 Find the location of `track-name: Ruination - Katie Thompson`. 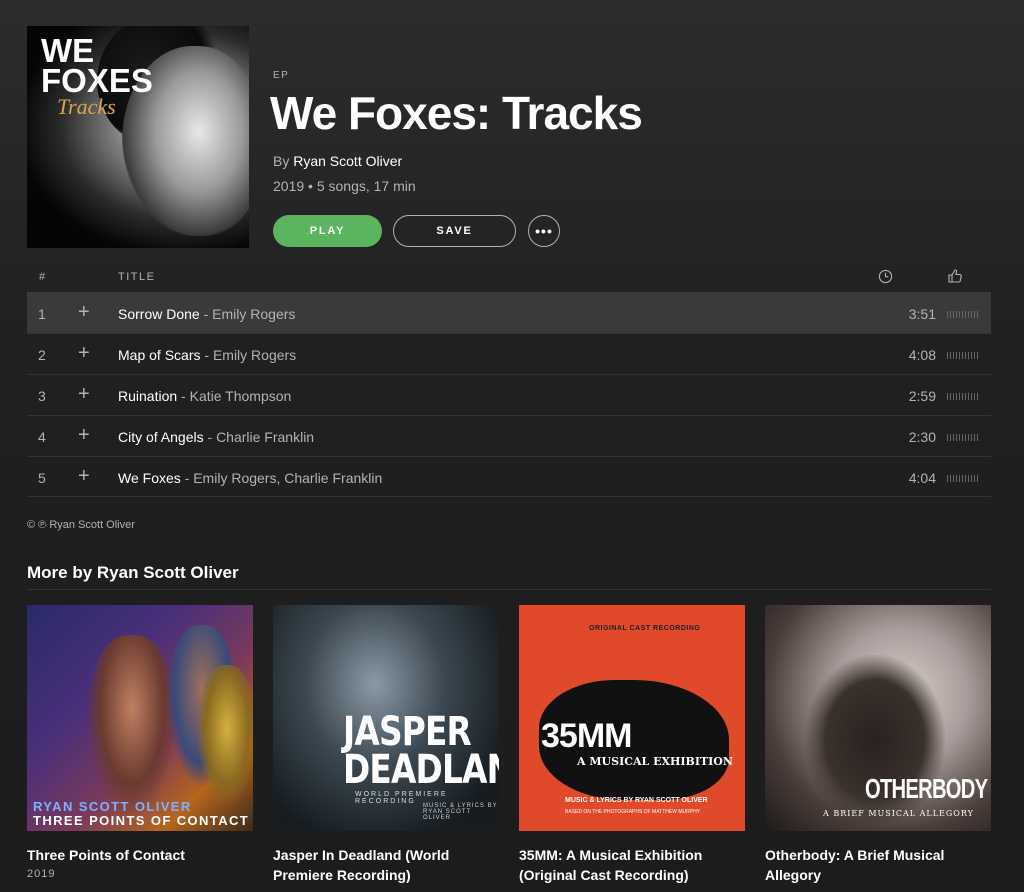

track-name: Ruination - Katie Thompson is located at coordinates (204, 396).